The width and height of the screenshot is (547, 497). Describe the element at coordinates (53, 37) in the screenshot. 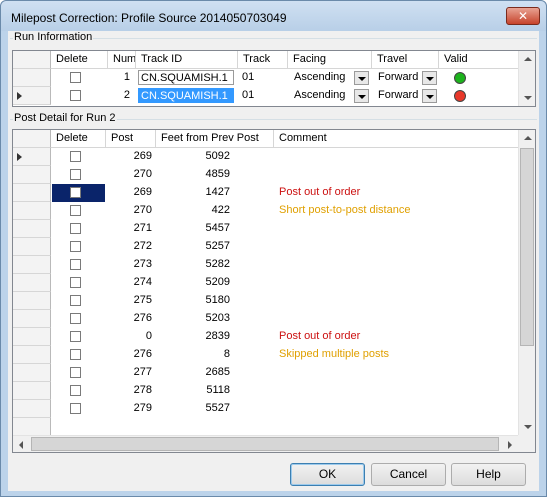

I see `run-info-label: Run Information` at that location.